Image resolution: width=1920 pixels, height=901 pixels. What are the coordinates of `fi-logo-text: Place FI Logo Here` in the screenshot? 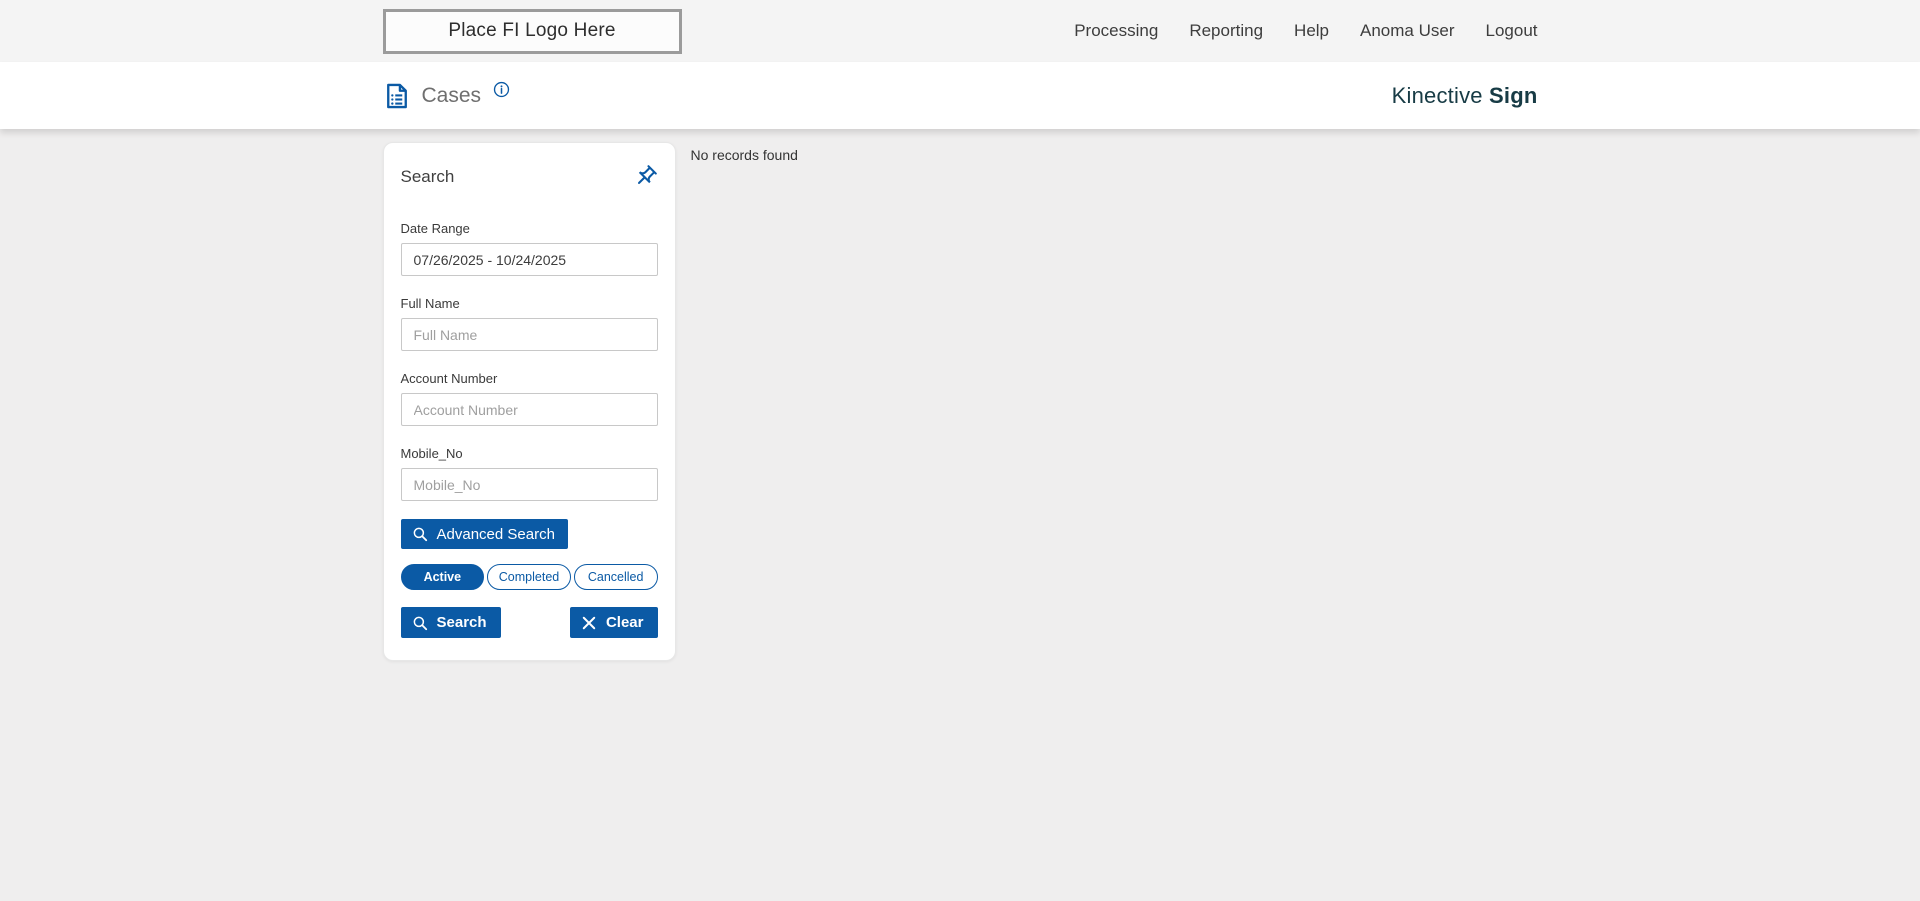 It's located at (532, 30).